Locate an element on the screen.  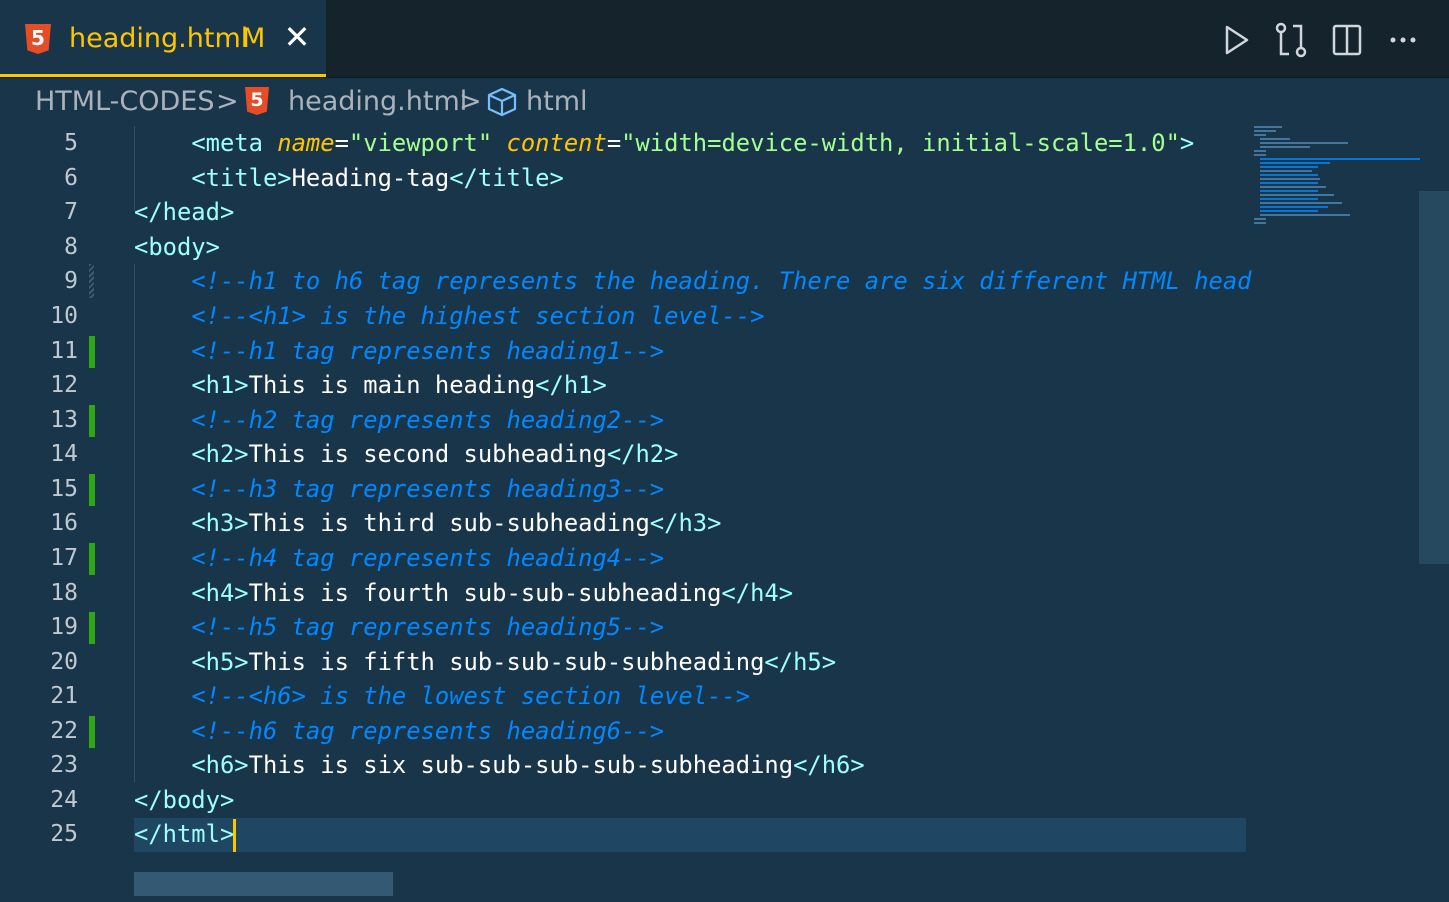
close-tab-icon: ✕ is located at coordinates (297, 38).